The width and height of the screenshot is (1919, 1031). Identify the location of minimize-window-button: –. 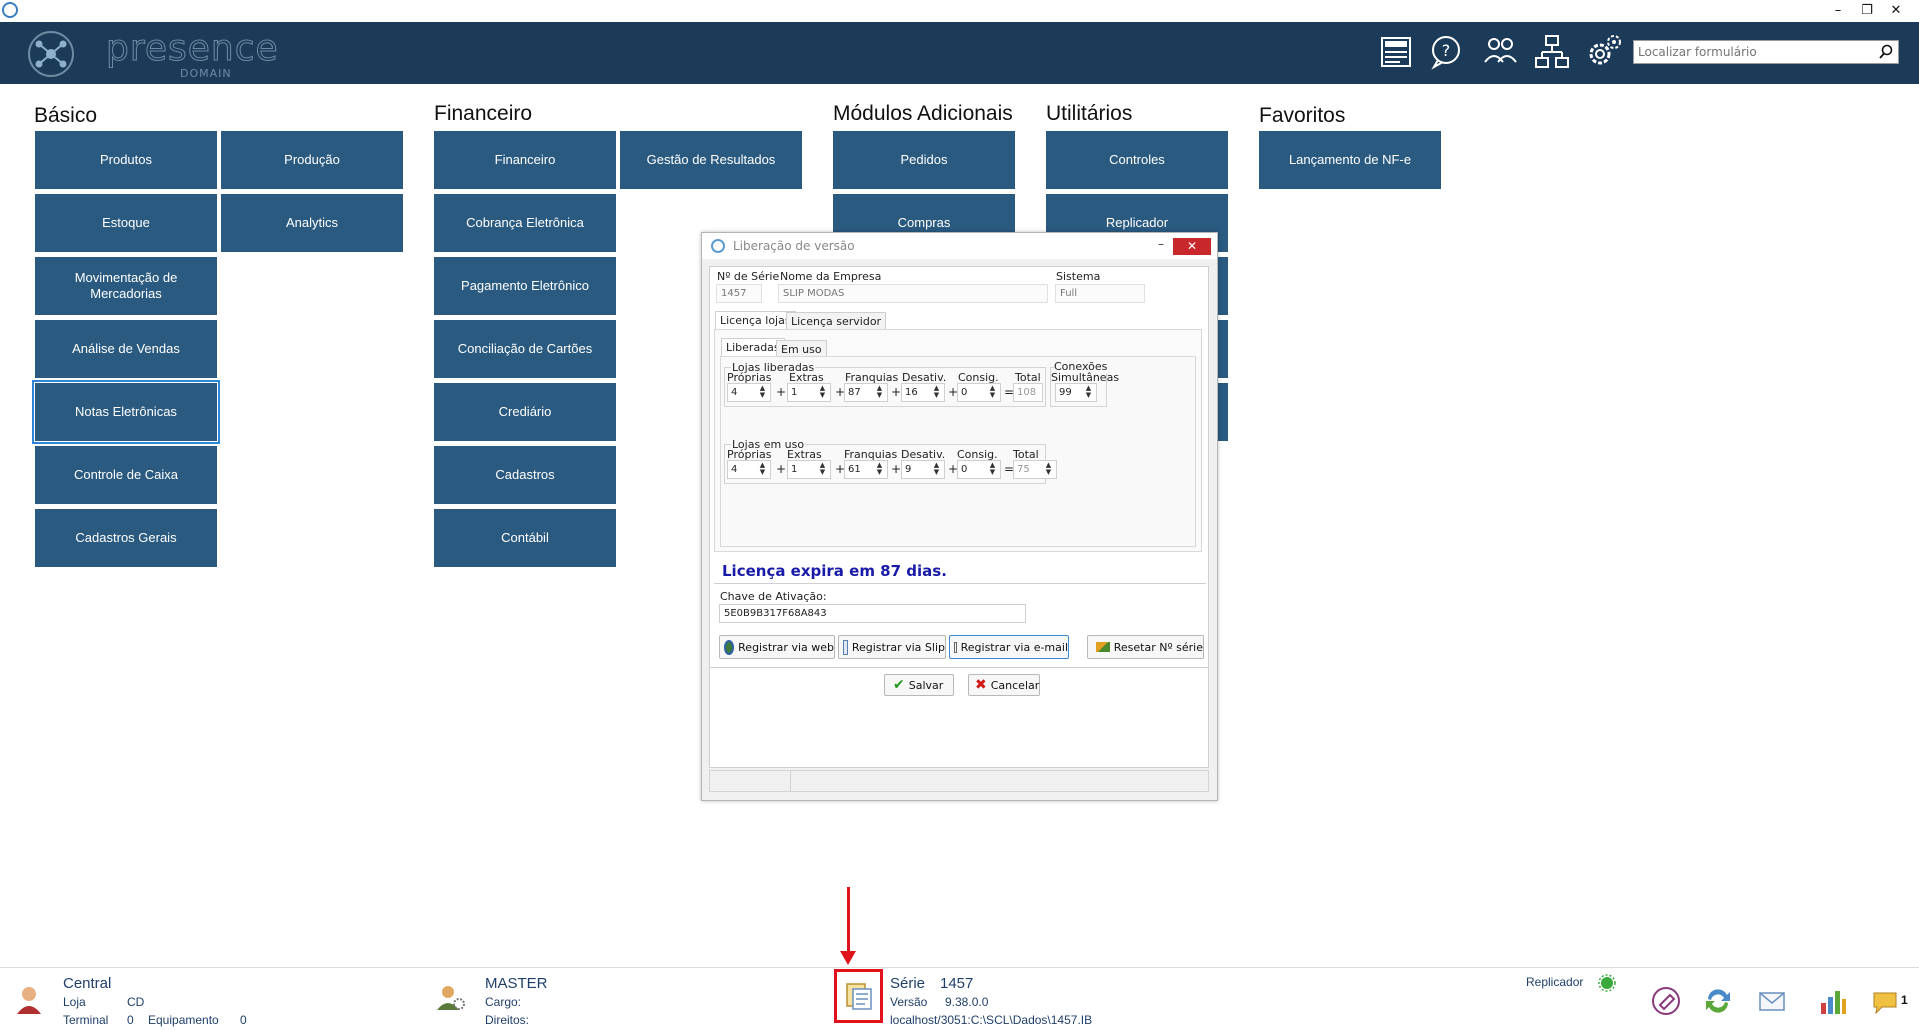
(1838, 11).